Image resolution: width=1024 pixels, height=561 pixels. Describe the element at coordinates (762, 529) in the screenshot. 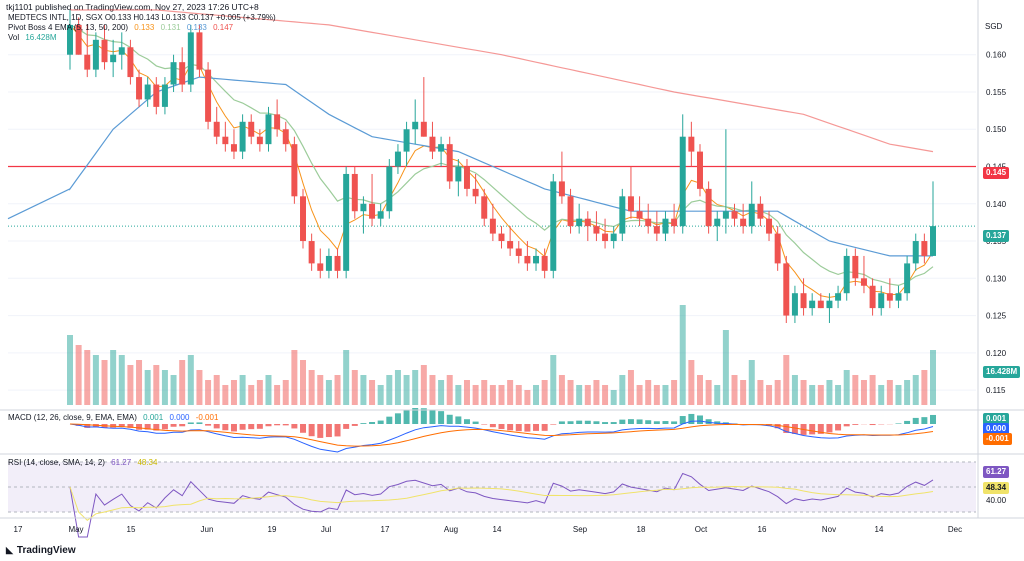

I see `x-tick-label: 16` at that location.